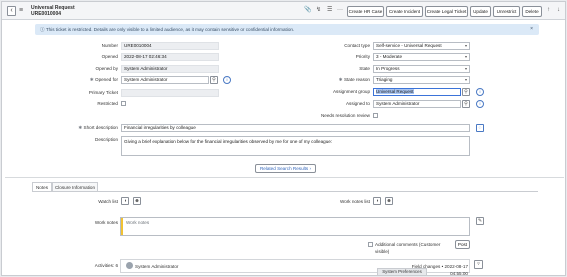 The width and height of the screenshot is (567, 277). Describe the element at coordinates (214, 80) in the screenshot. I see `opened-for-search-icon: ⚲` at that location.